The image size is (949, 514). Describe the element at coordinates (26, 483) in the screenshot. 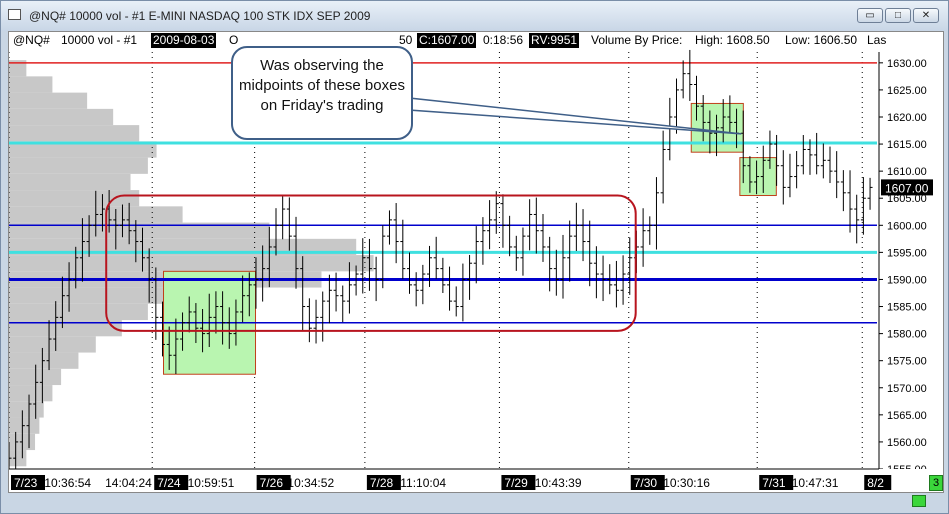

I see `date-axis-label: 7/23` at that location.